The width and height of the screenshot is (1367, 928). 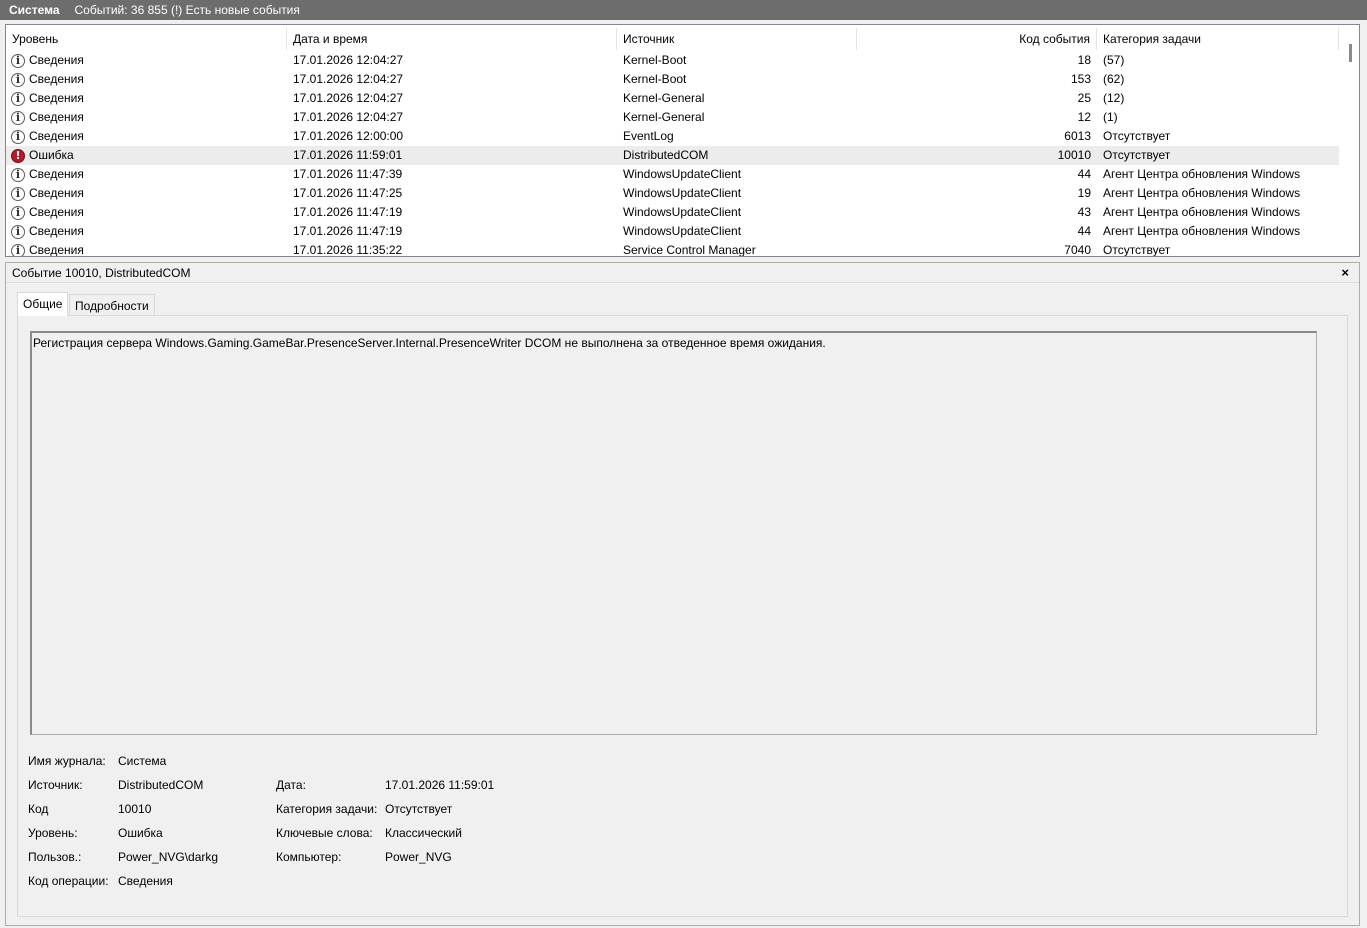 I want to click on prop-source-value: DistributedCOM, so click(x=161, y=785).